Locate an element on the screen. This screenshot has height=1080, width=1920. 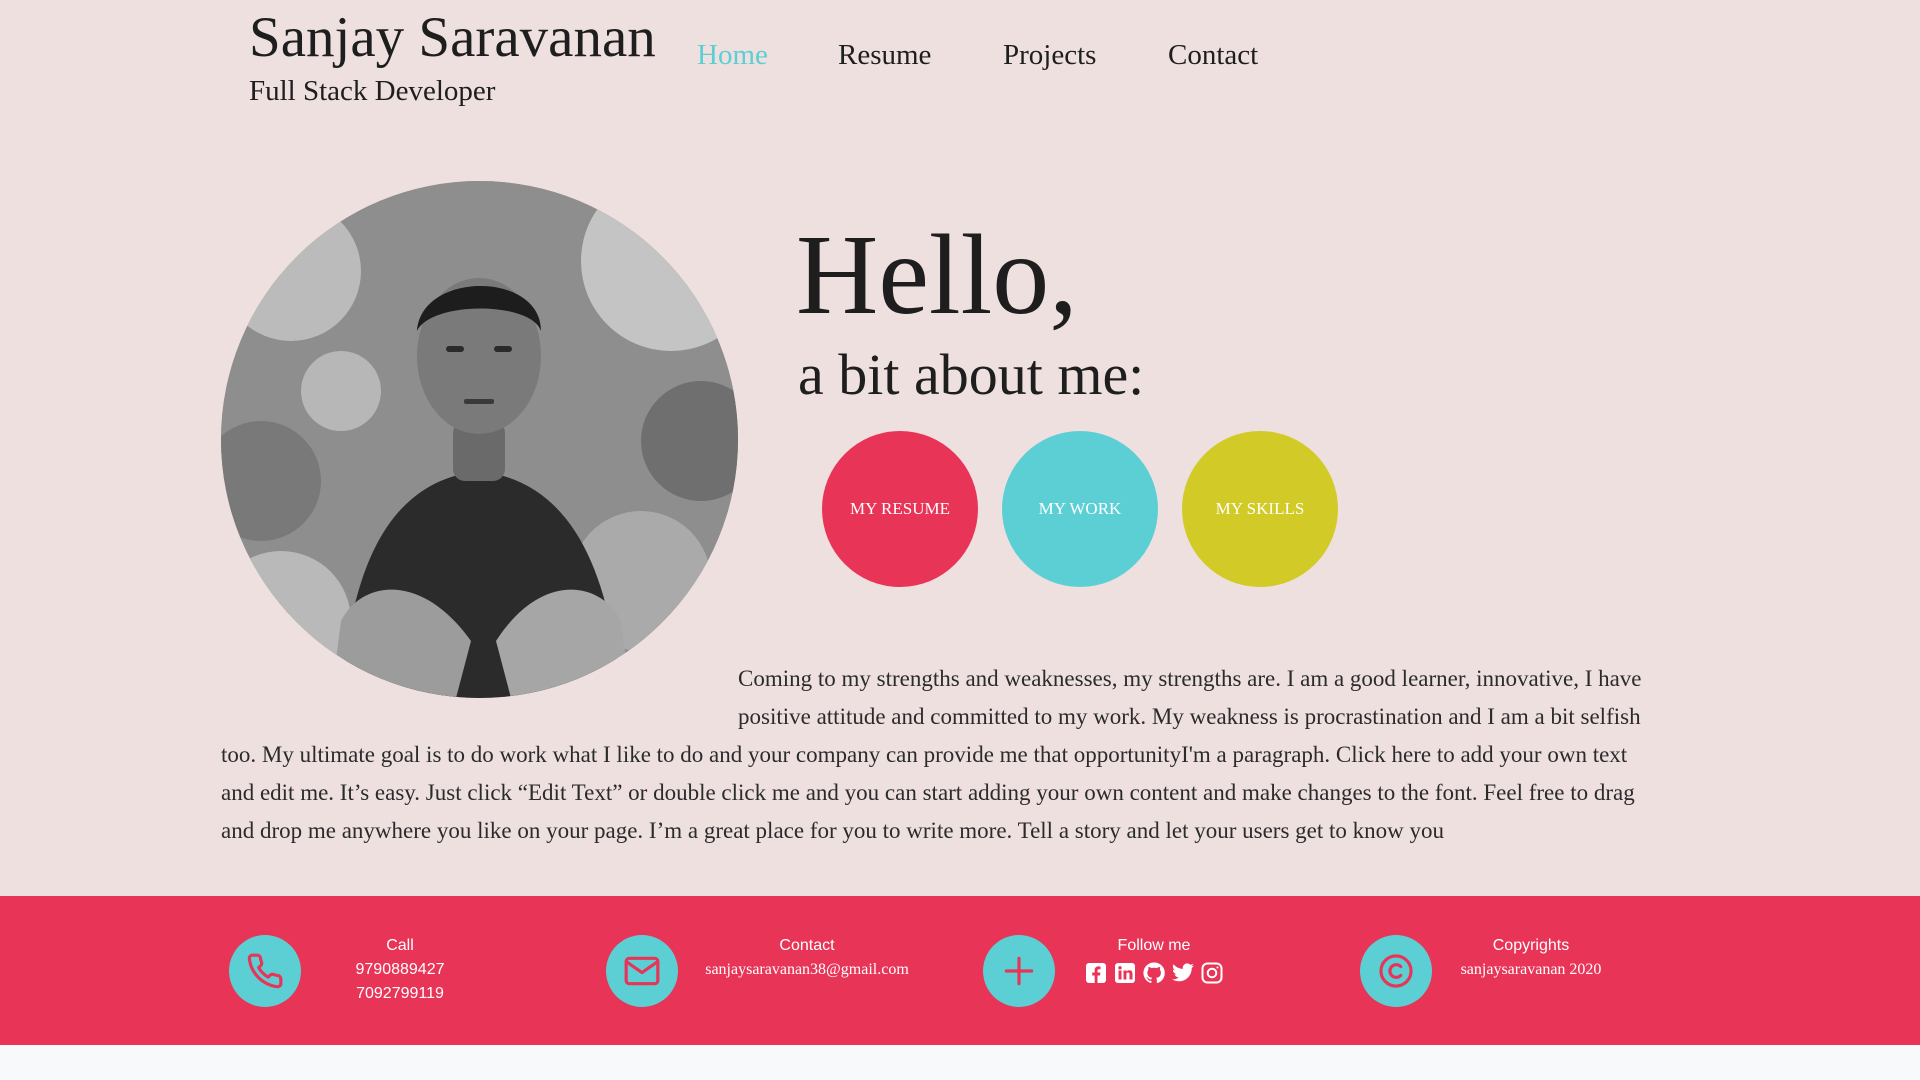
facebook-icon is located at coordinates (1096, 973).